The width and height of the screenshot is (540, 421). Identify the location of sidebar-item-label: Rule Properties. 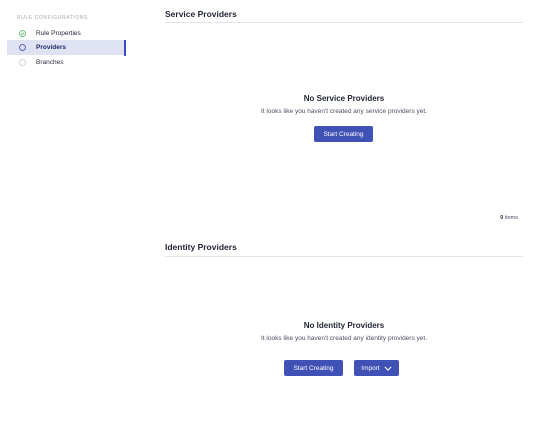
(58, 33).